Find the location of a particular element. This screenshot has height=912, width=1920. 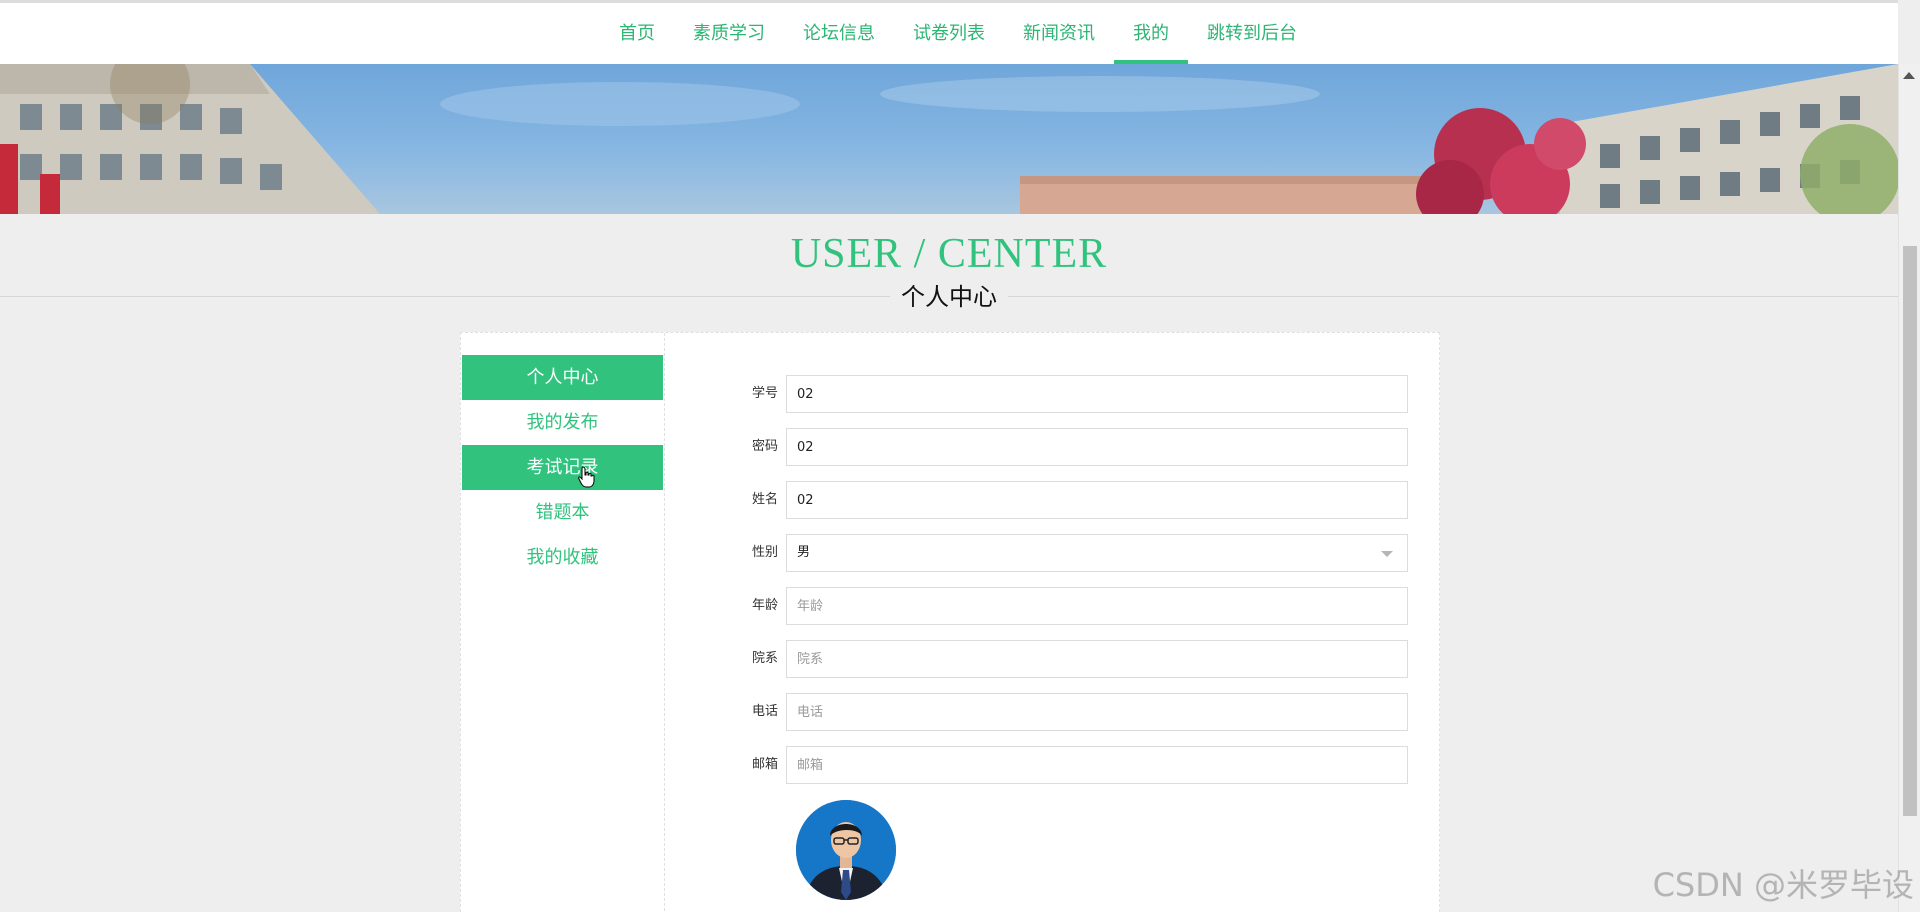

nav-item-home: 首页 is located at coordinates (637, 33).